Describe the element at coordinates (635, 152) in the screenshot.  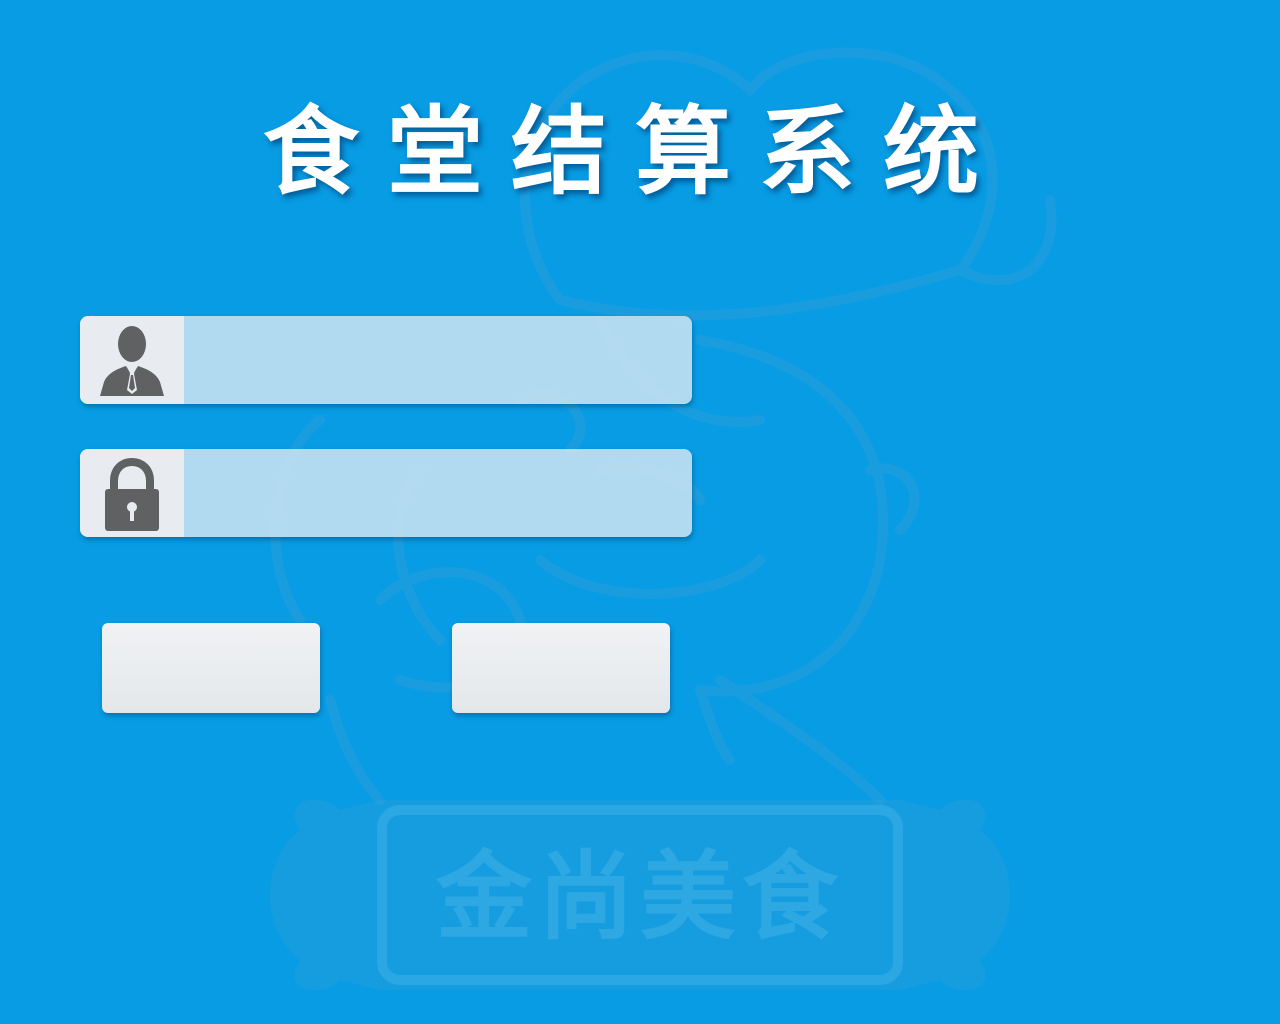
I see `app-title: 食堂结算系统` at that location.